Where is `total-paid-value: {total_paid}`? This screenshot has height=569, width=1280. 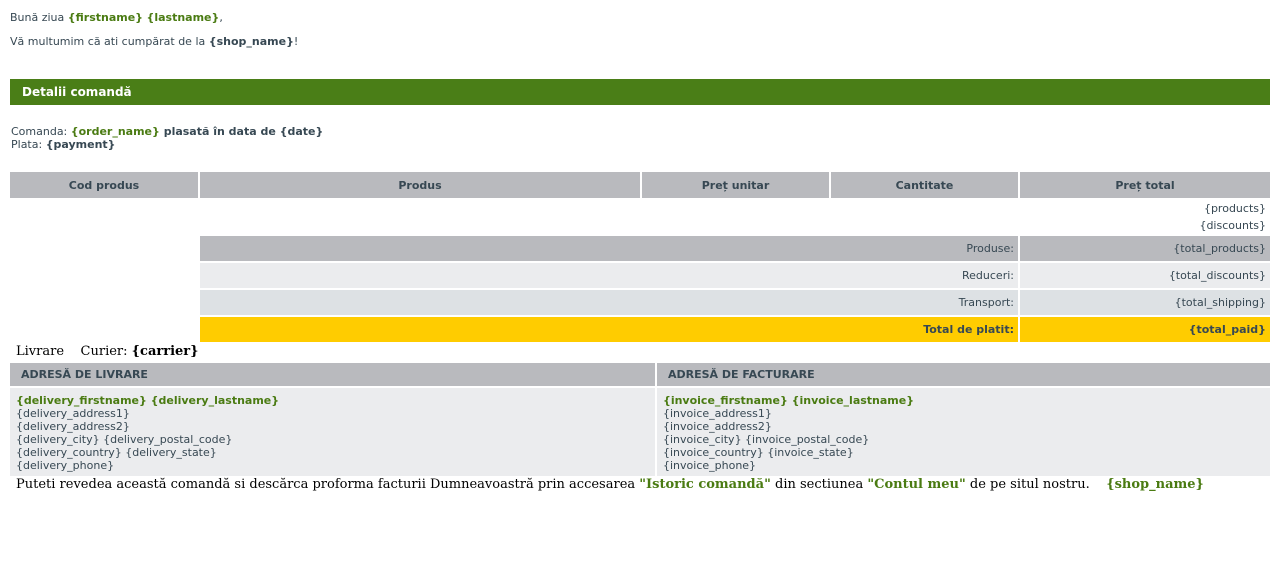 total-paid-value: {total_paid} is located at coordinates (1144, 330).